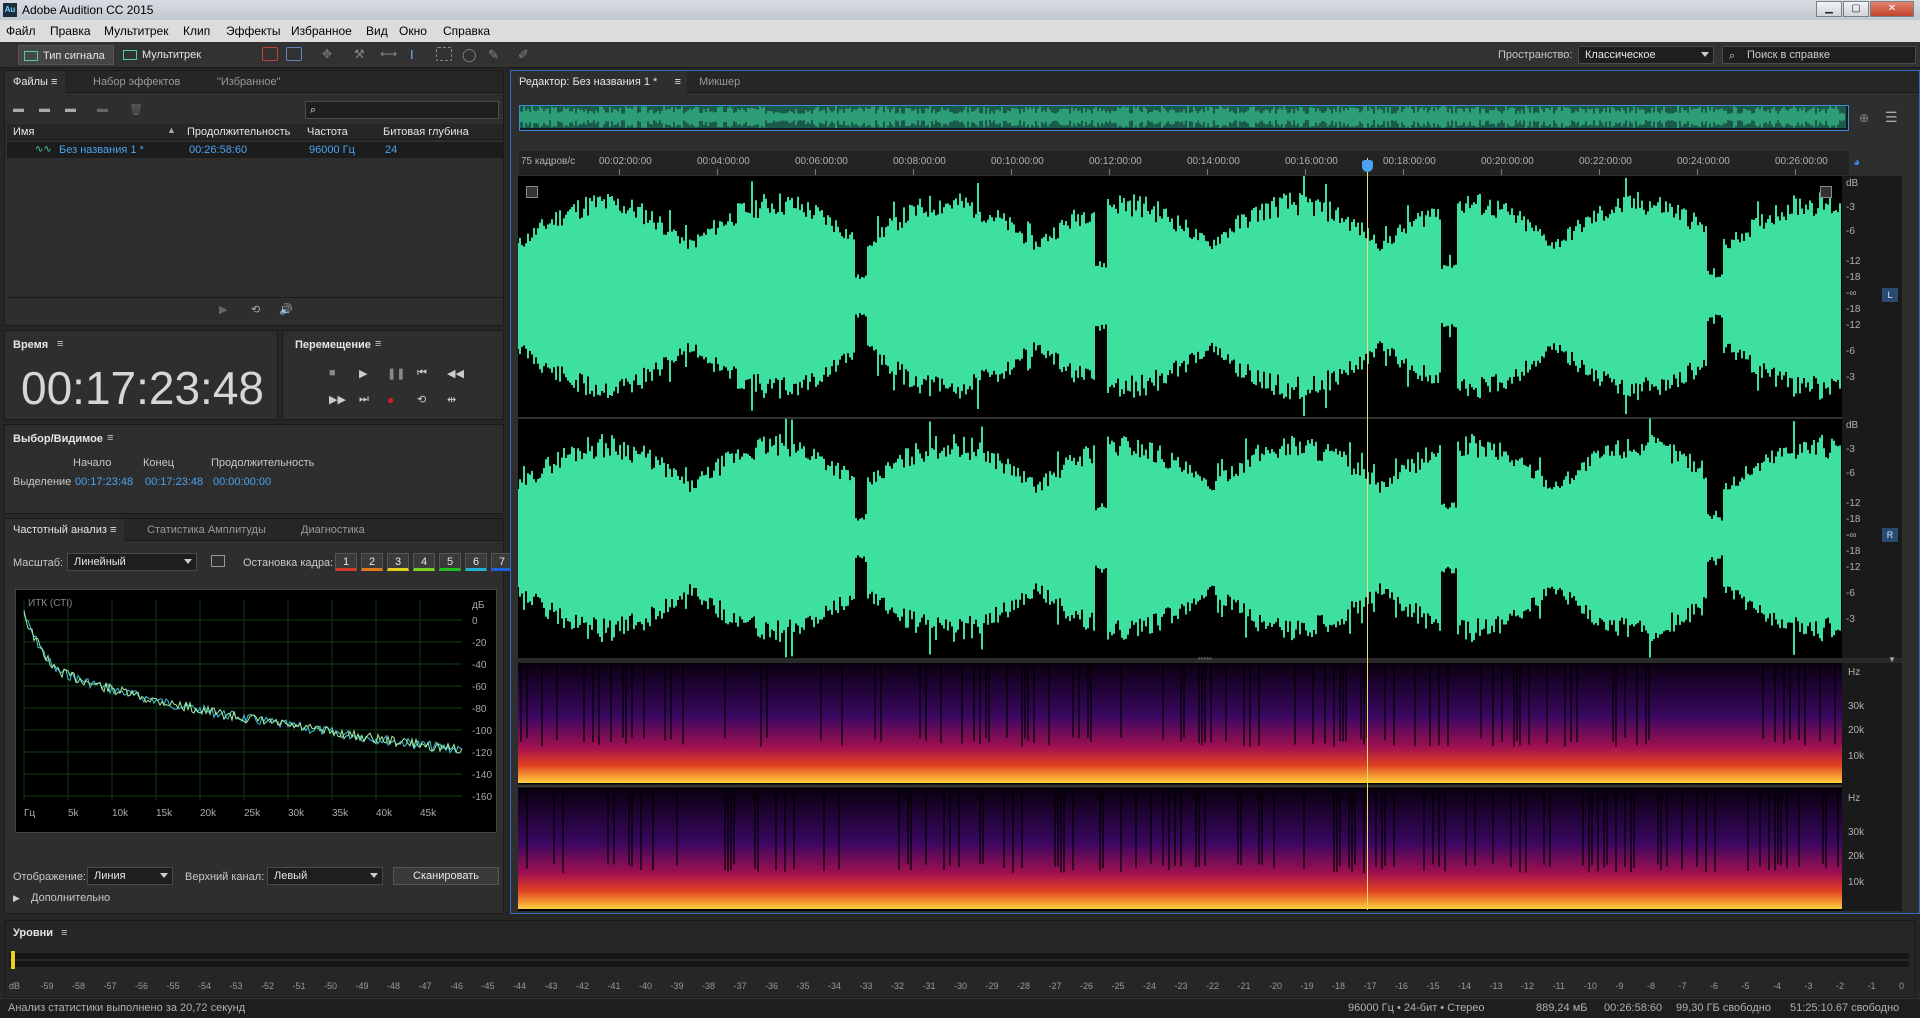 This screenshot has width=1920, height=1018. What do you see at coordinates (496, 54) in the screenshot?
I see `brush-tool-icon: ✎` at bounding box center [496, 54].